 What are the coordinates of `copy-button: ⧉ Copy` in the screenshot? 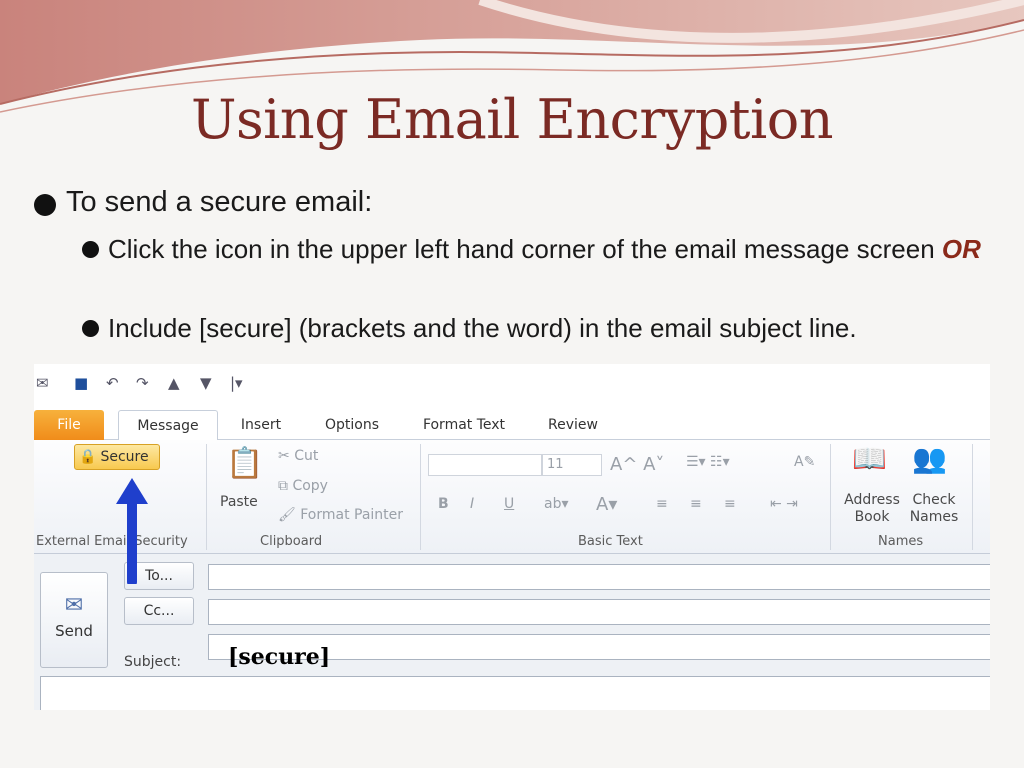 It's located at (303, 486).